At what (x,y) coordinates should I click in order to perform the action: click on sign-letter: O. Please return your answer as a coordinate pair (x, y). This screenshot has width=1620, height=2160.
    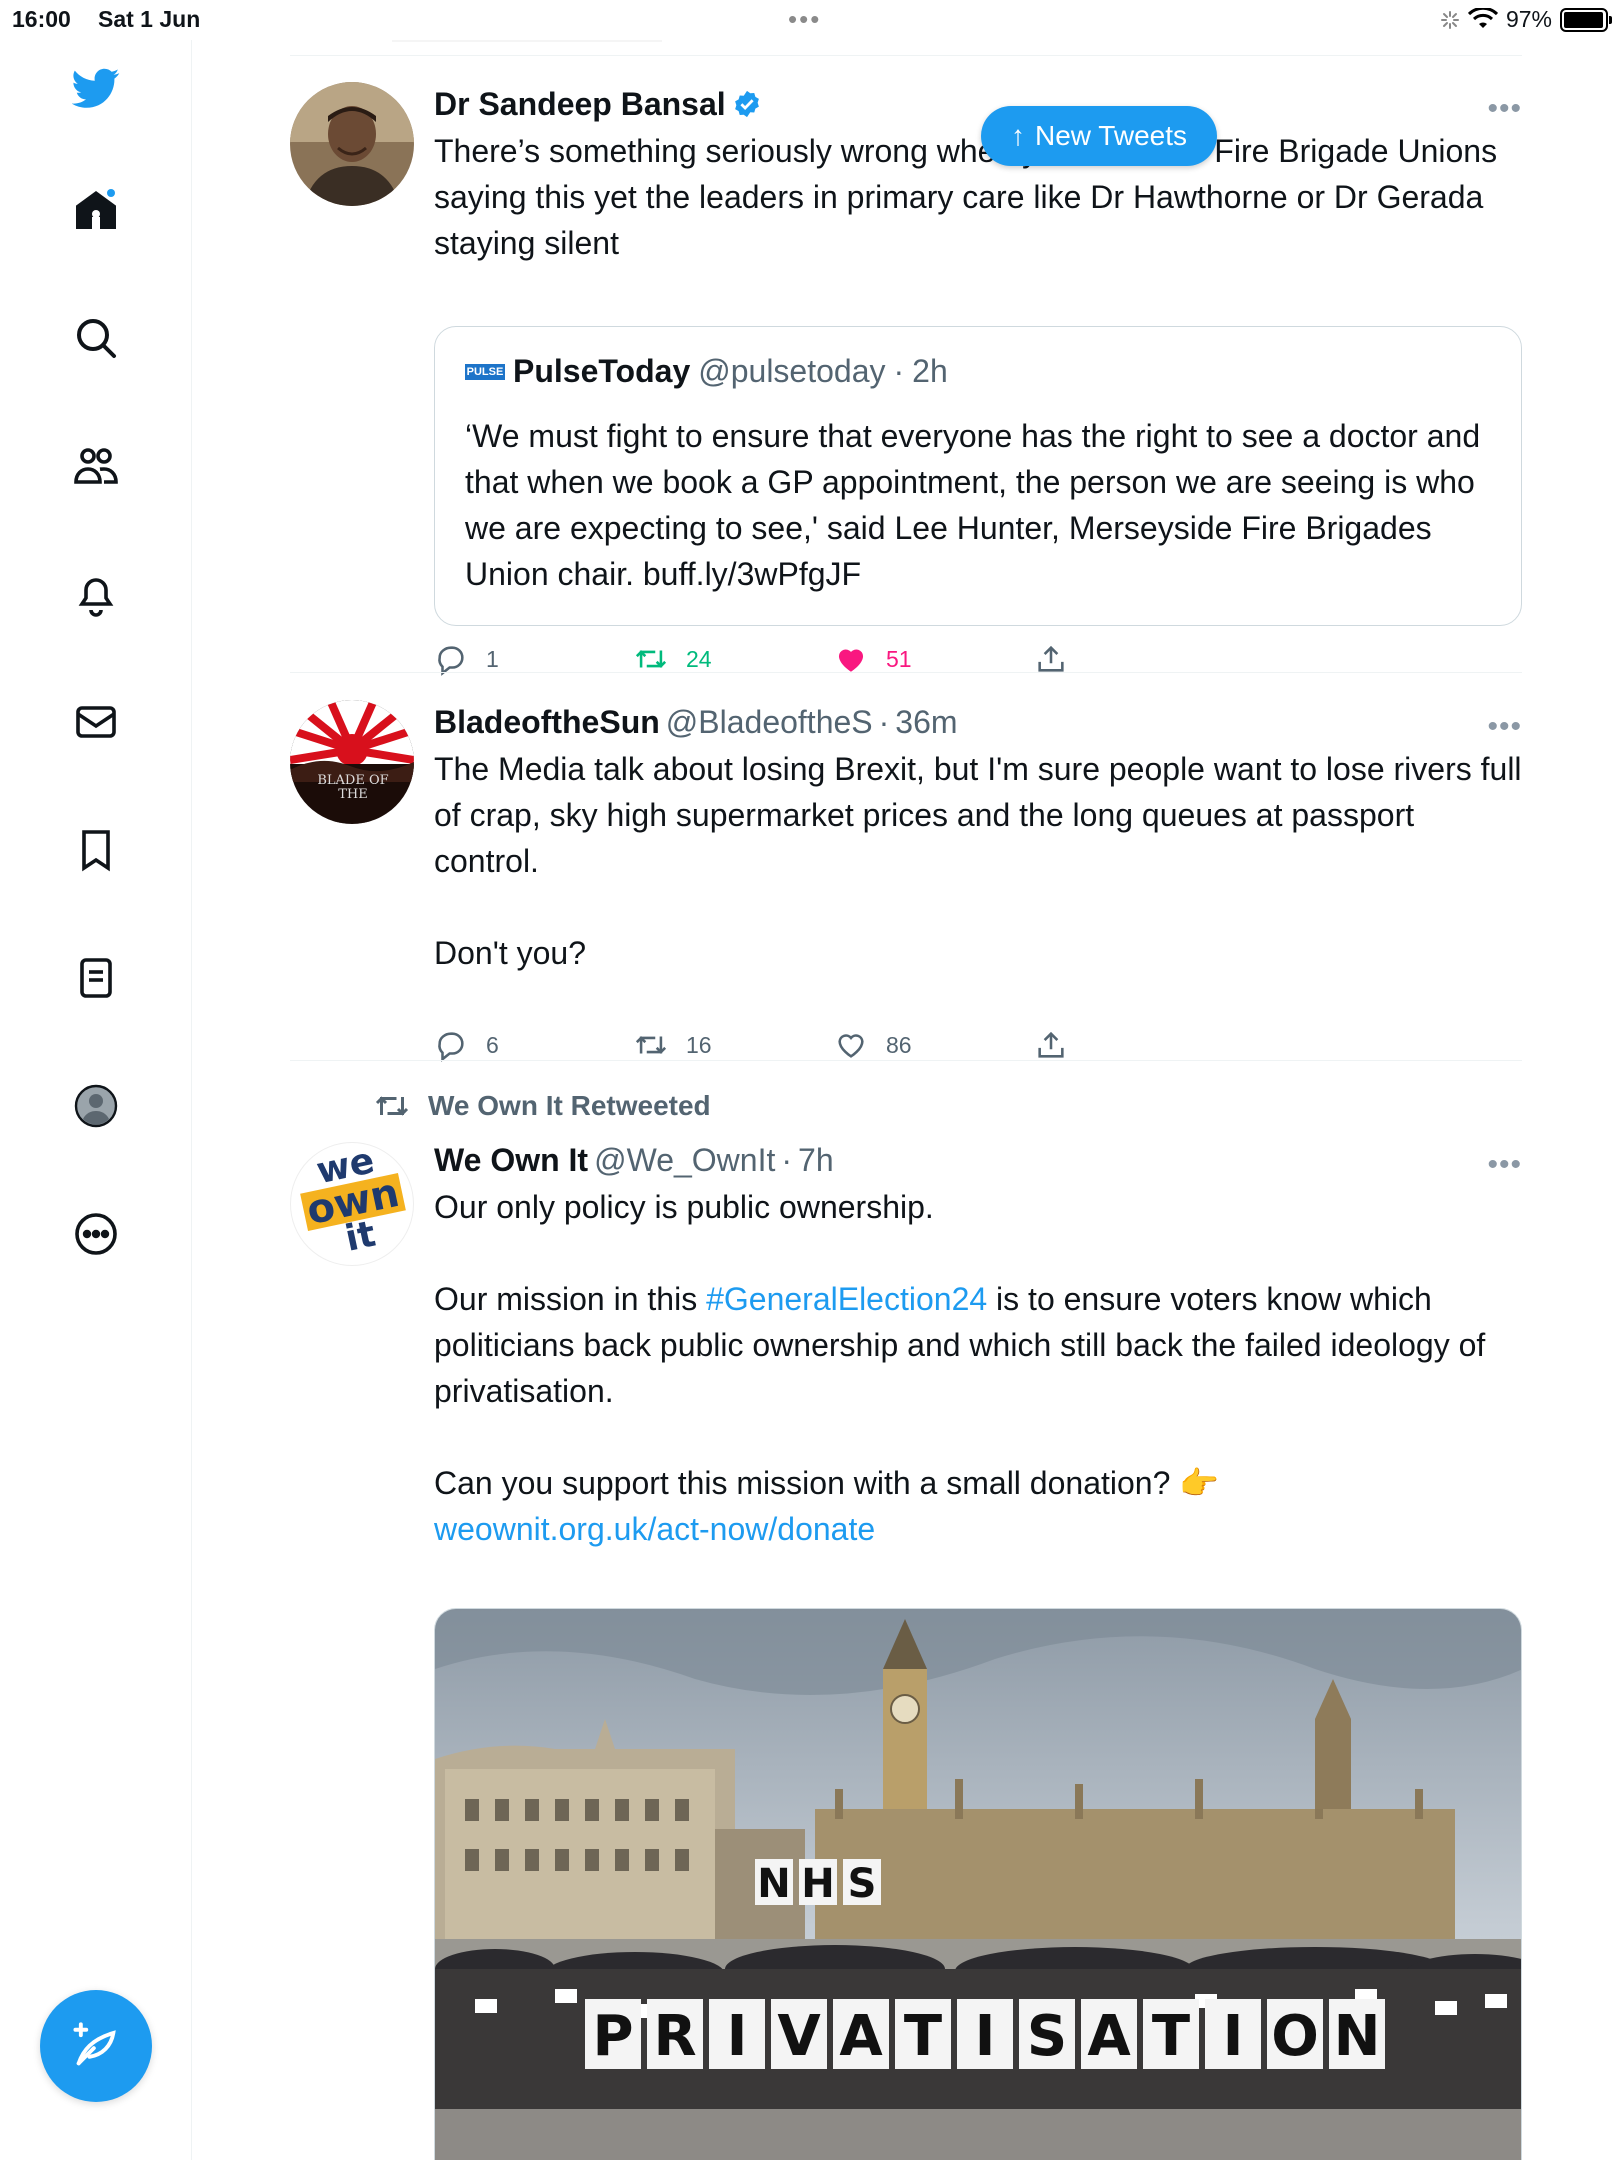
    Looking at the image, I should click on (1295, 2036).